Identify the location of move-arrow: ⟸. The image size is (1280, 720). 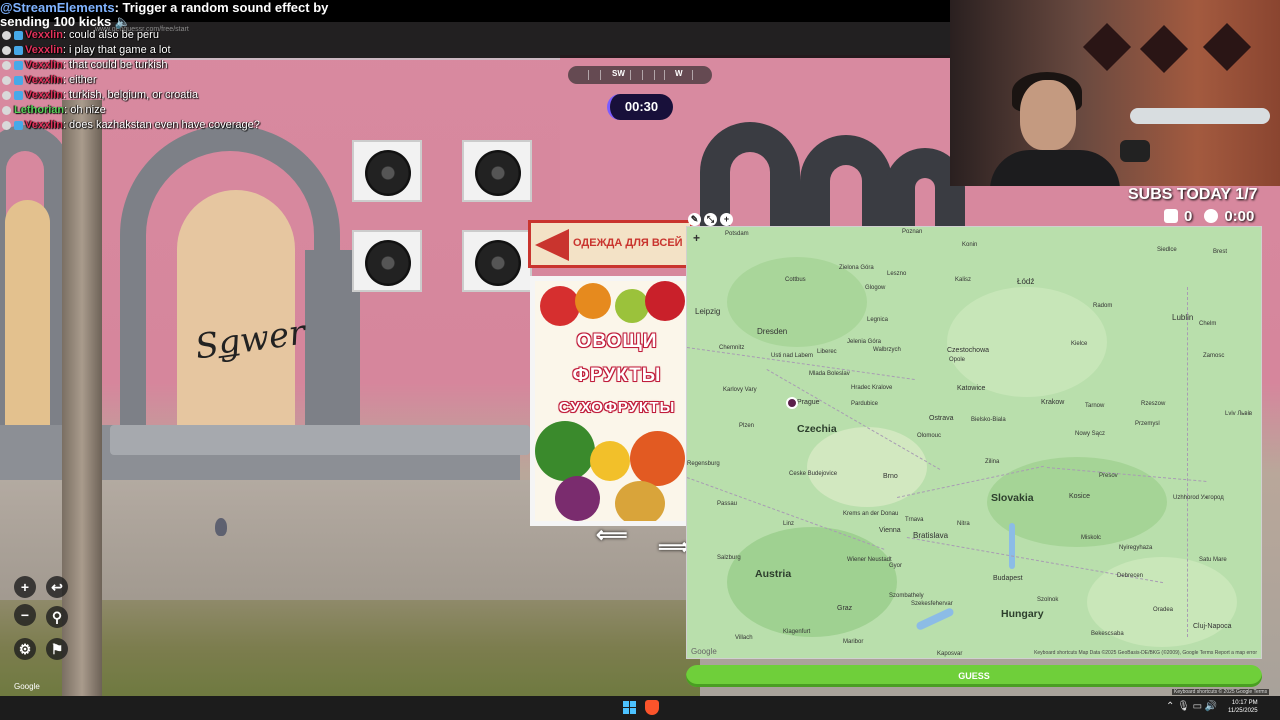
(612, 535).